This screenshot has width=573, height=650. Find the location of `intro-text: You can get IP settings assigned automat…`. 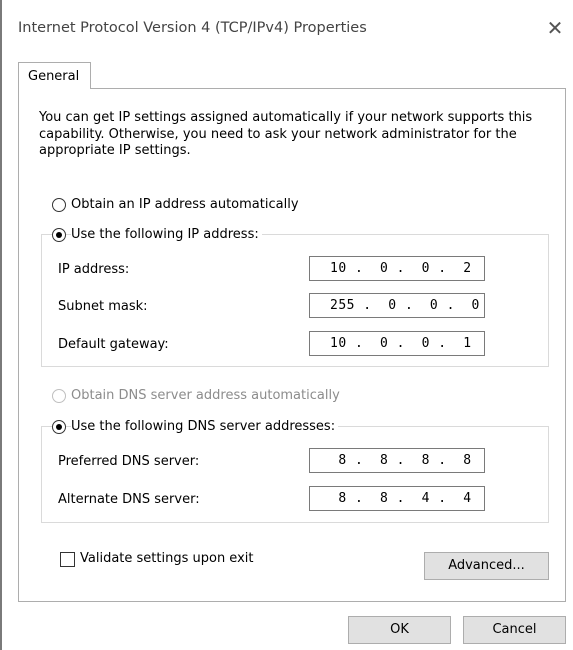

intro-text: You can get IP settings assigned automat… is located at coordinates (286, 134).